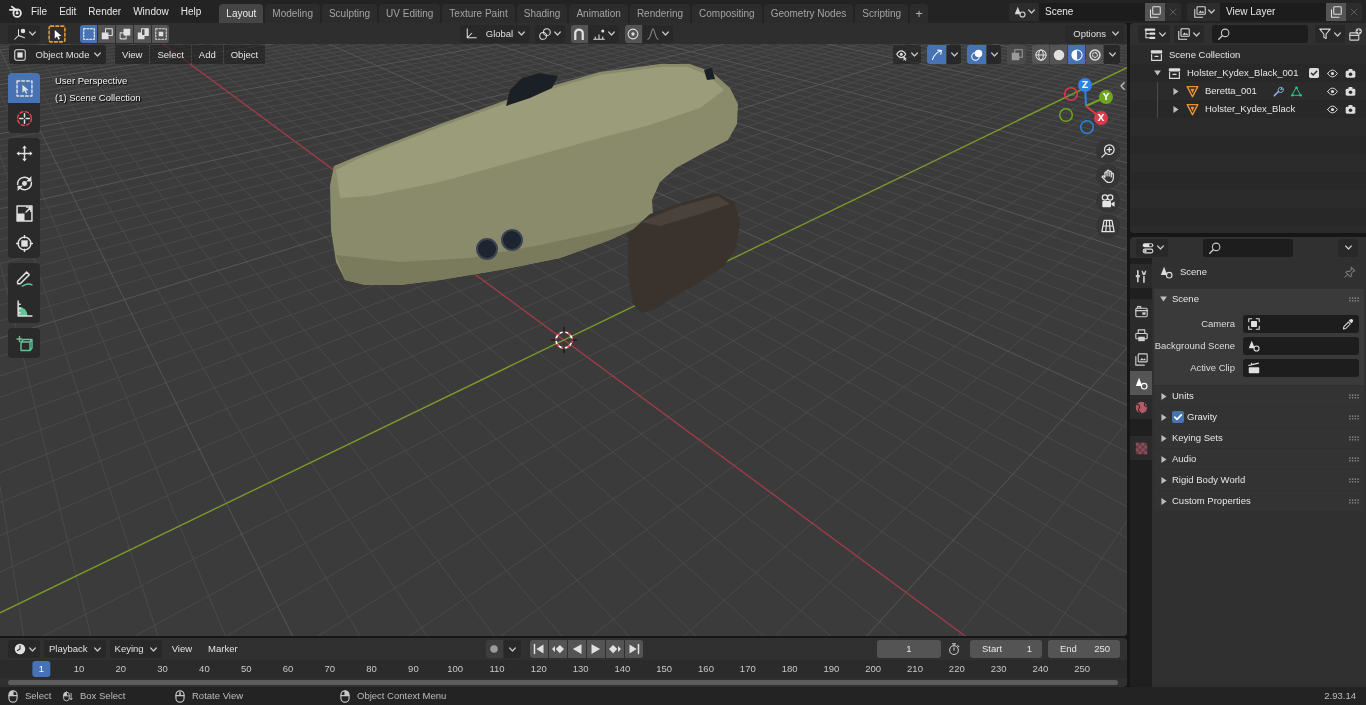 Image resolution: width=1366 pixels, height=705 pixels. What do you see at coordinates (182, 649) in the screenshot?
I see `menu-item: View` at bounding box center [182, 649].